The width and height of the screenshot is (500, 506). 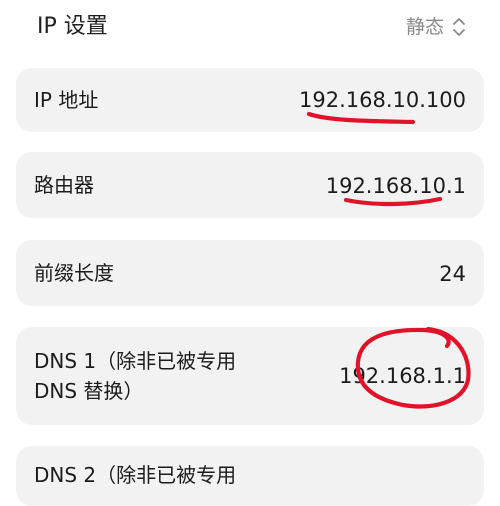 I want to click on ip-mode-selector: 静态, so click(x=436, y=27).